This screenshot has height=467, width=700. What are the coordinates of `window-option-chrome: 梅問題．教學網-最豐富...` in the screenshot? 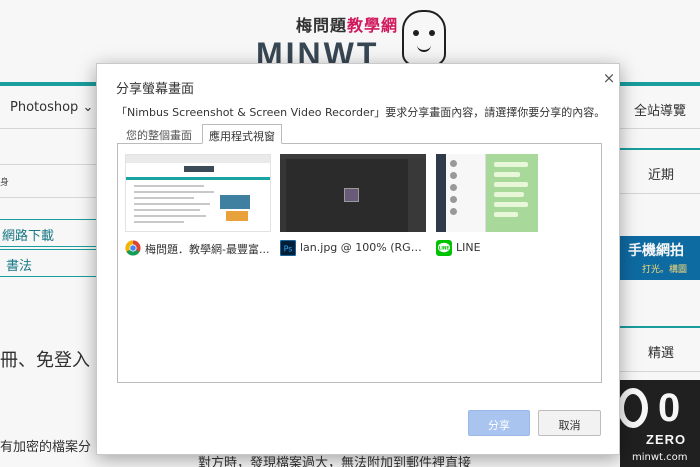 It's located at (198, 210).